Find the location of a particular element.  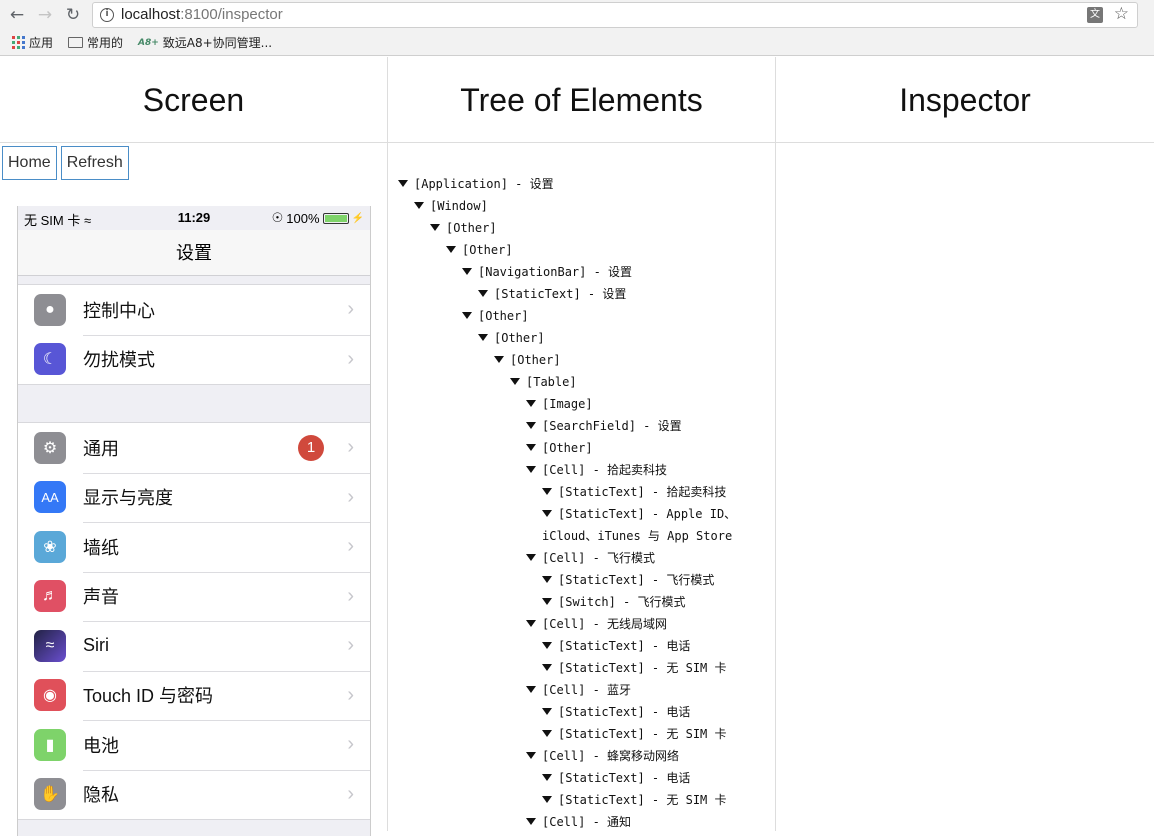

tree-node: [Cell] - 蓝牙 is located at coordinates (583, 690).